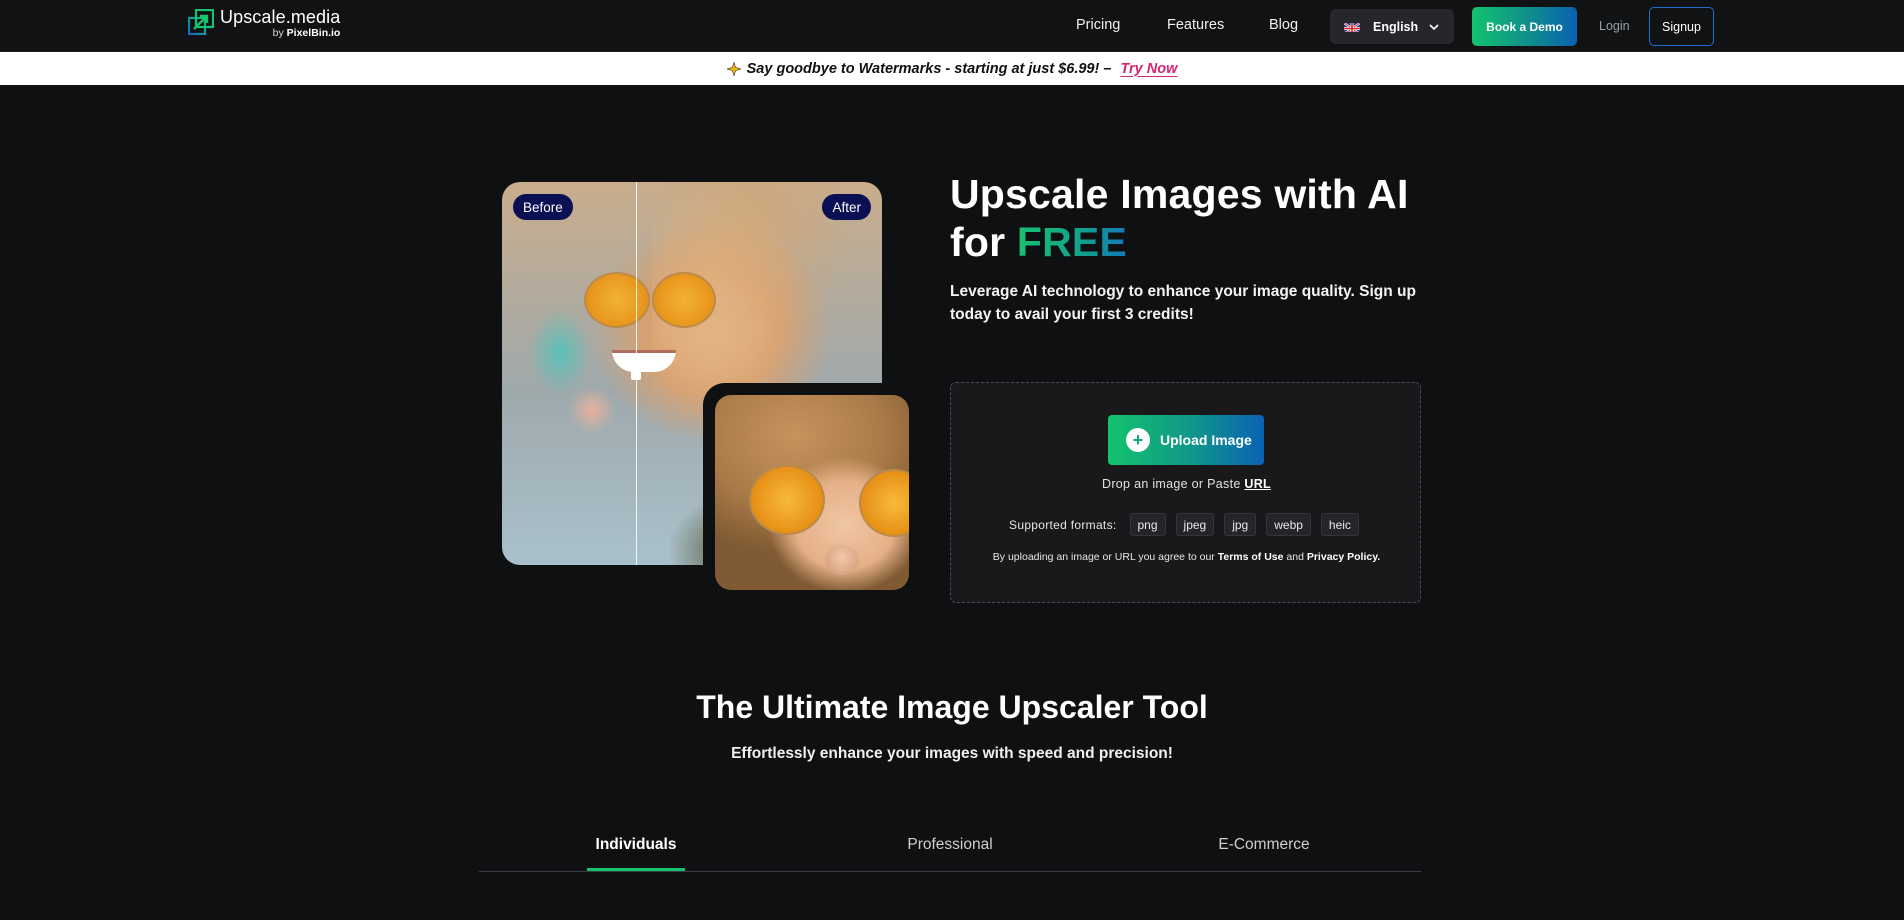 This screenshot has height=920, width=1904. Describe the element at coordinates (884, 503) in the screenshot. I see `zoom-sunglass-right` at that location.